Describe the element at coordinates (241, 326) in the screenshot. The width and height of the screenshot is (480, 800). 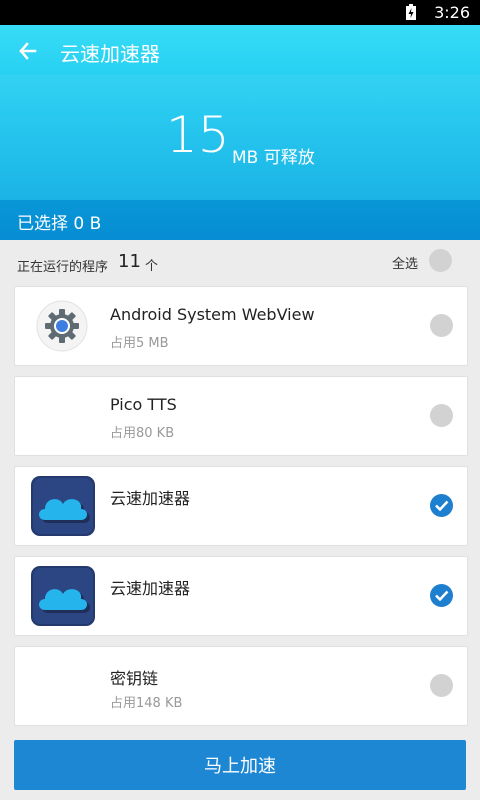
I see `app-list-item: Android System WebView 占用5 MB` at that location.